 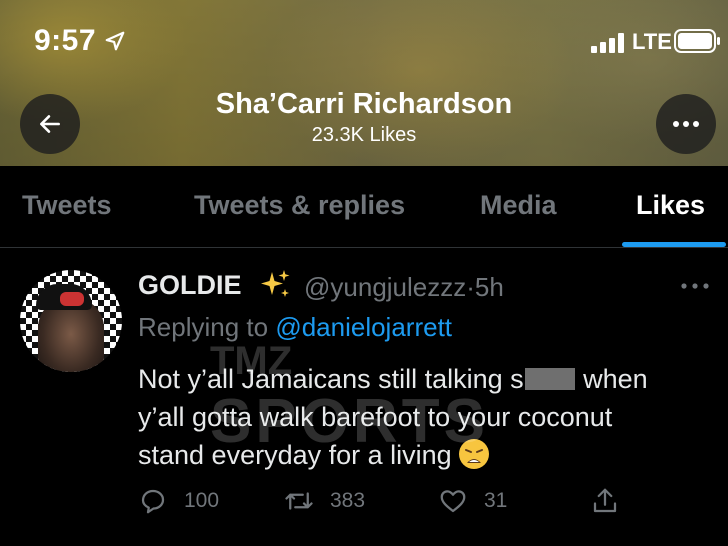 I want to click on like-button: 31, so click(x=472, y=501).